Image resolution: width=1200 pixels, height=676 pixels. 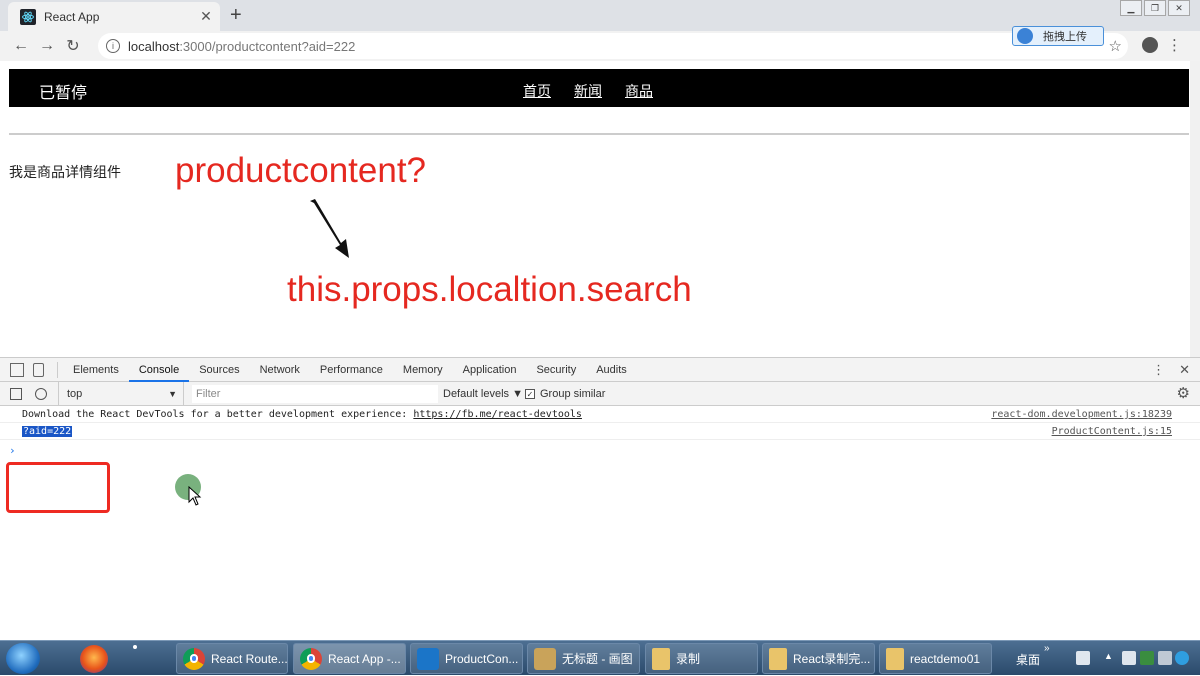 I want to click on tab-application: Application, so click(x=490, y=370).